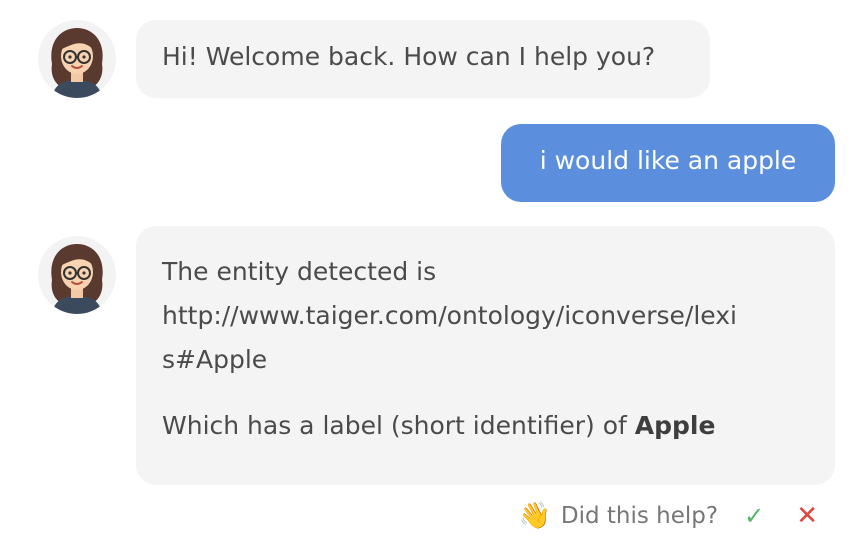 The width and height of the screenshot is (858, 550). What do you see at coordinates (754, 516) in the screenshot?
I see `yes-check-icon: ✓` at bounding box center [754, 516].